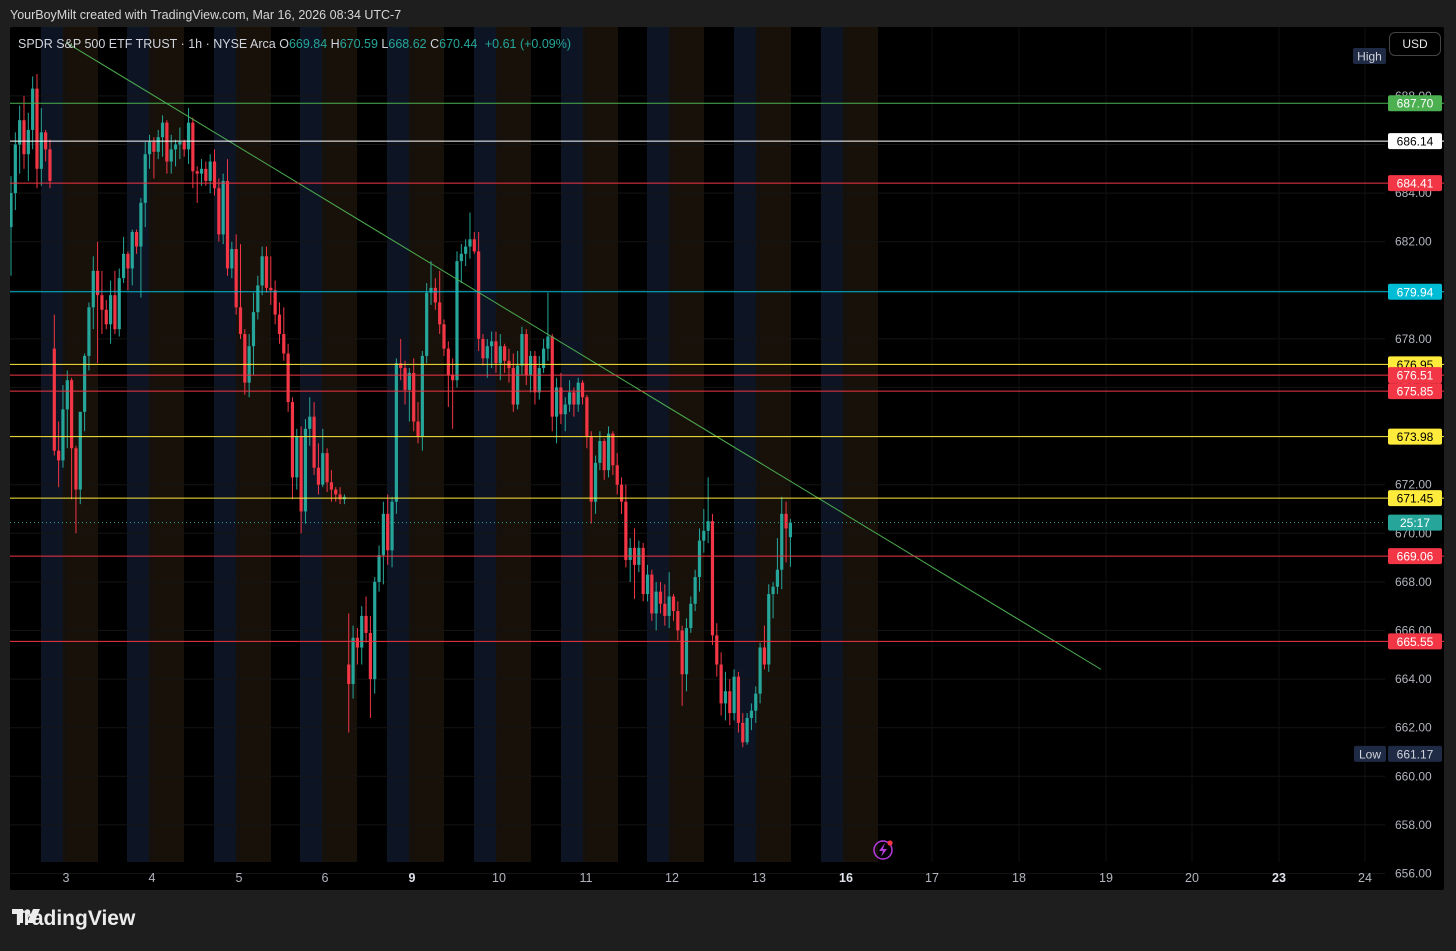 The width and height of the screenshot is (1456, 951). What do you see at coordinates (335, 44) in the screenshot?
I see `legend-high-label: H` at bounding box center [335, 44].